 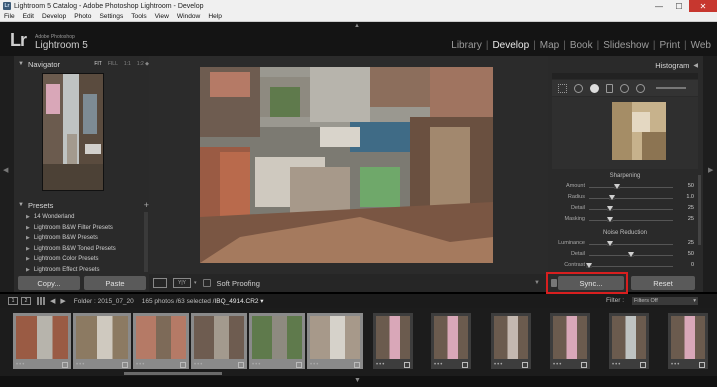 What do you see at coordinates (609, 88) in the screenshot?
I see `graduated-filter-icon` at bounding box center [609, 88].